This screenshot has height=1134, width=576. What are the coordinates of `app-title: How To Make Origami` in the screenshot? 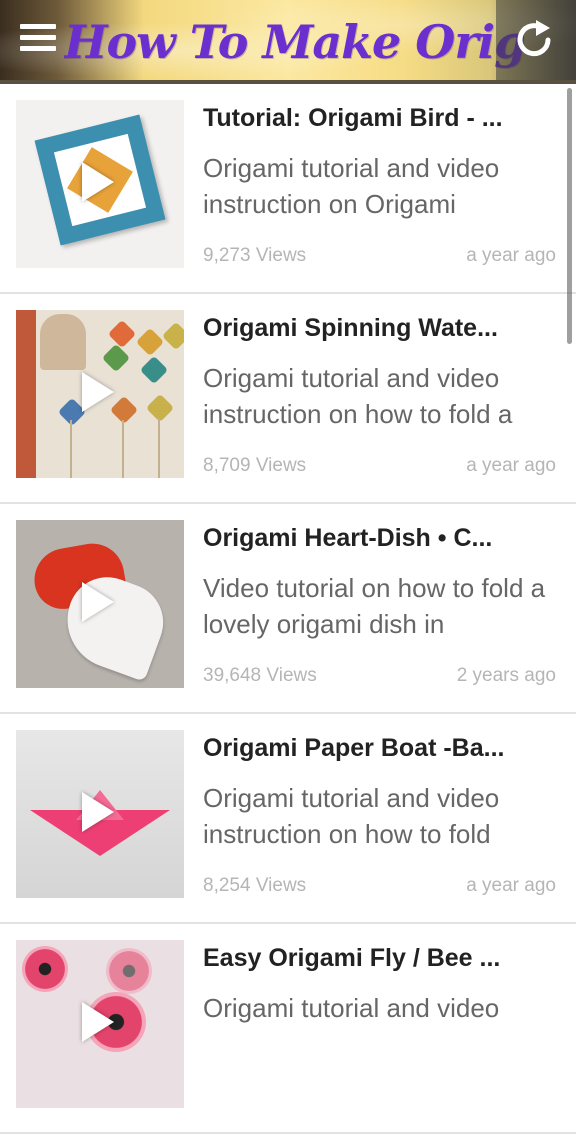 It's located at (294, 42).